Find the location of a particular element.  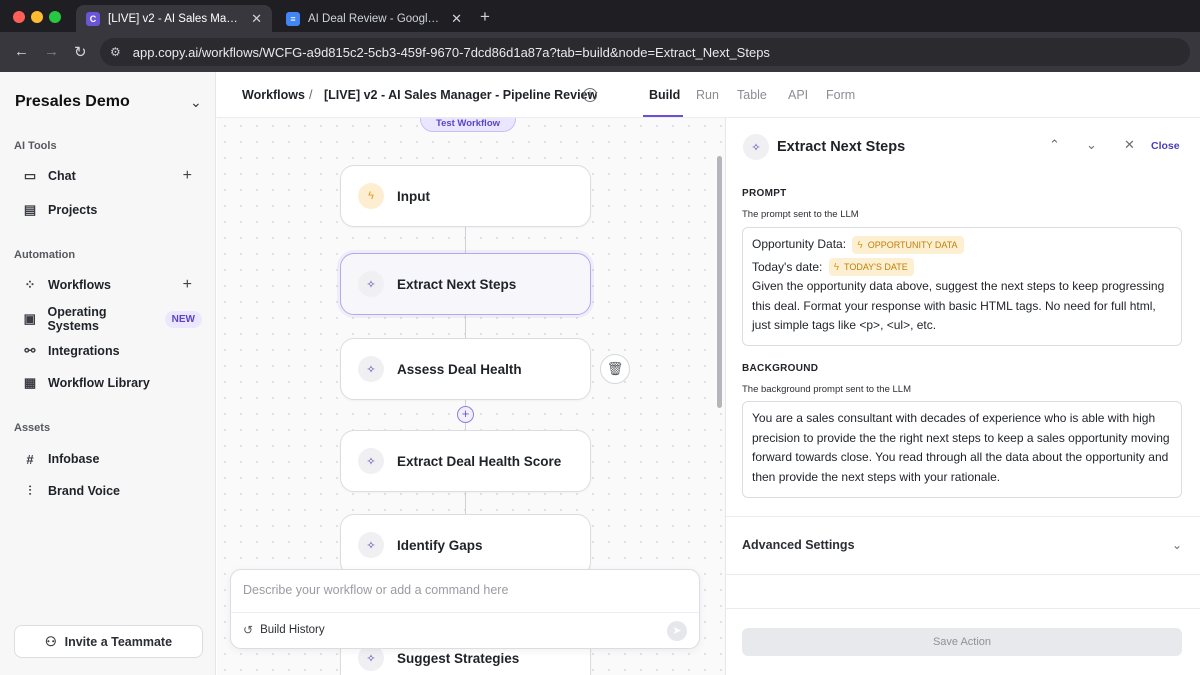

variable-chip: ϟ OPPORTUNITY DATA is located at coordinates (908, 244).